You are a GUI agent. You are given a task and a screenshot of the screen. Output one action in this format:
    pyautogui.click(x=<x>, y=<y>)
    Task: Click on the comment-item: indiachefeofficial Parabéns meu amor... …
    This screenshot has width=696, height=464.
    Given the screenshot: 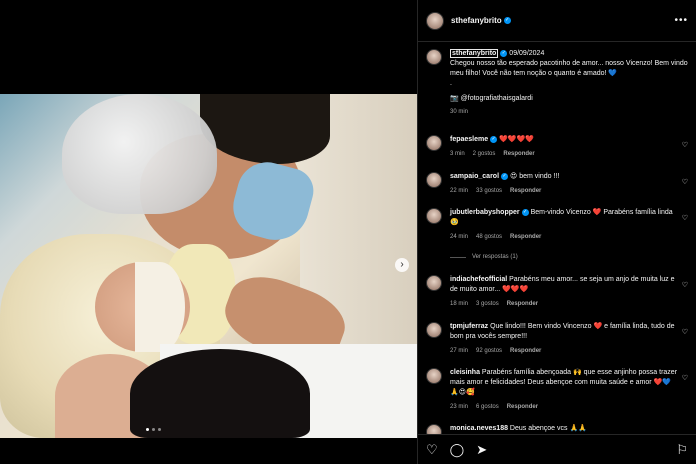 What is the action you would take?
    pyautogui.click(x=557, y=292)
    